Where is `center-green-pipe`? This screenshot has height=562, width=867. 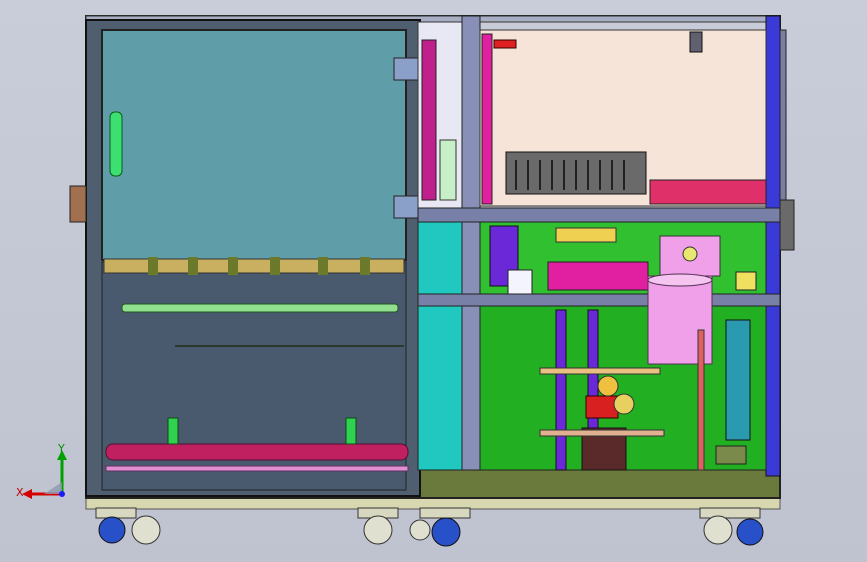 center-green-pipe is located at coordinates (448, 170).